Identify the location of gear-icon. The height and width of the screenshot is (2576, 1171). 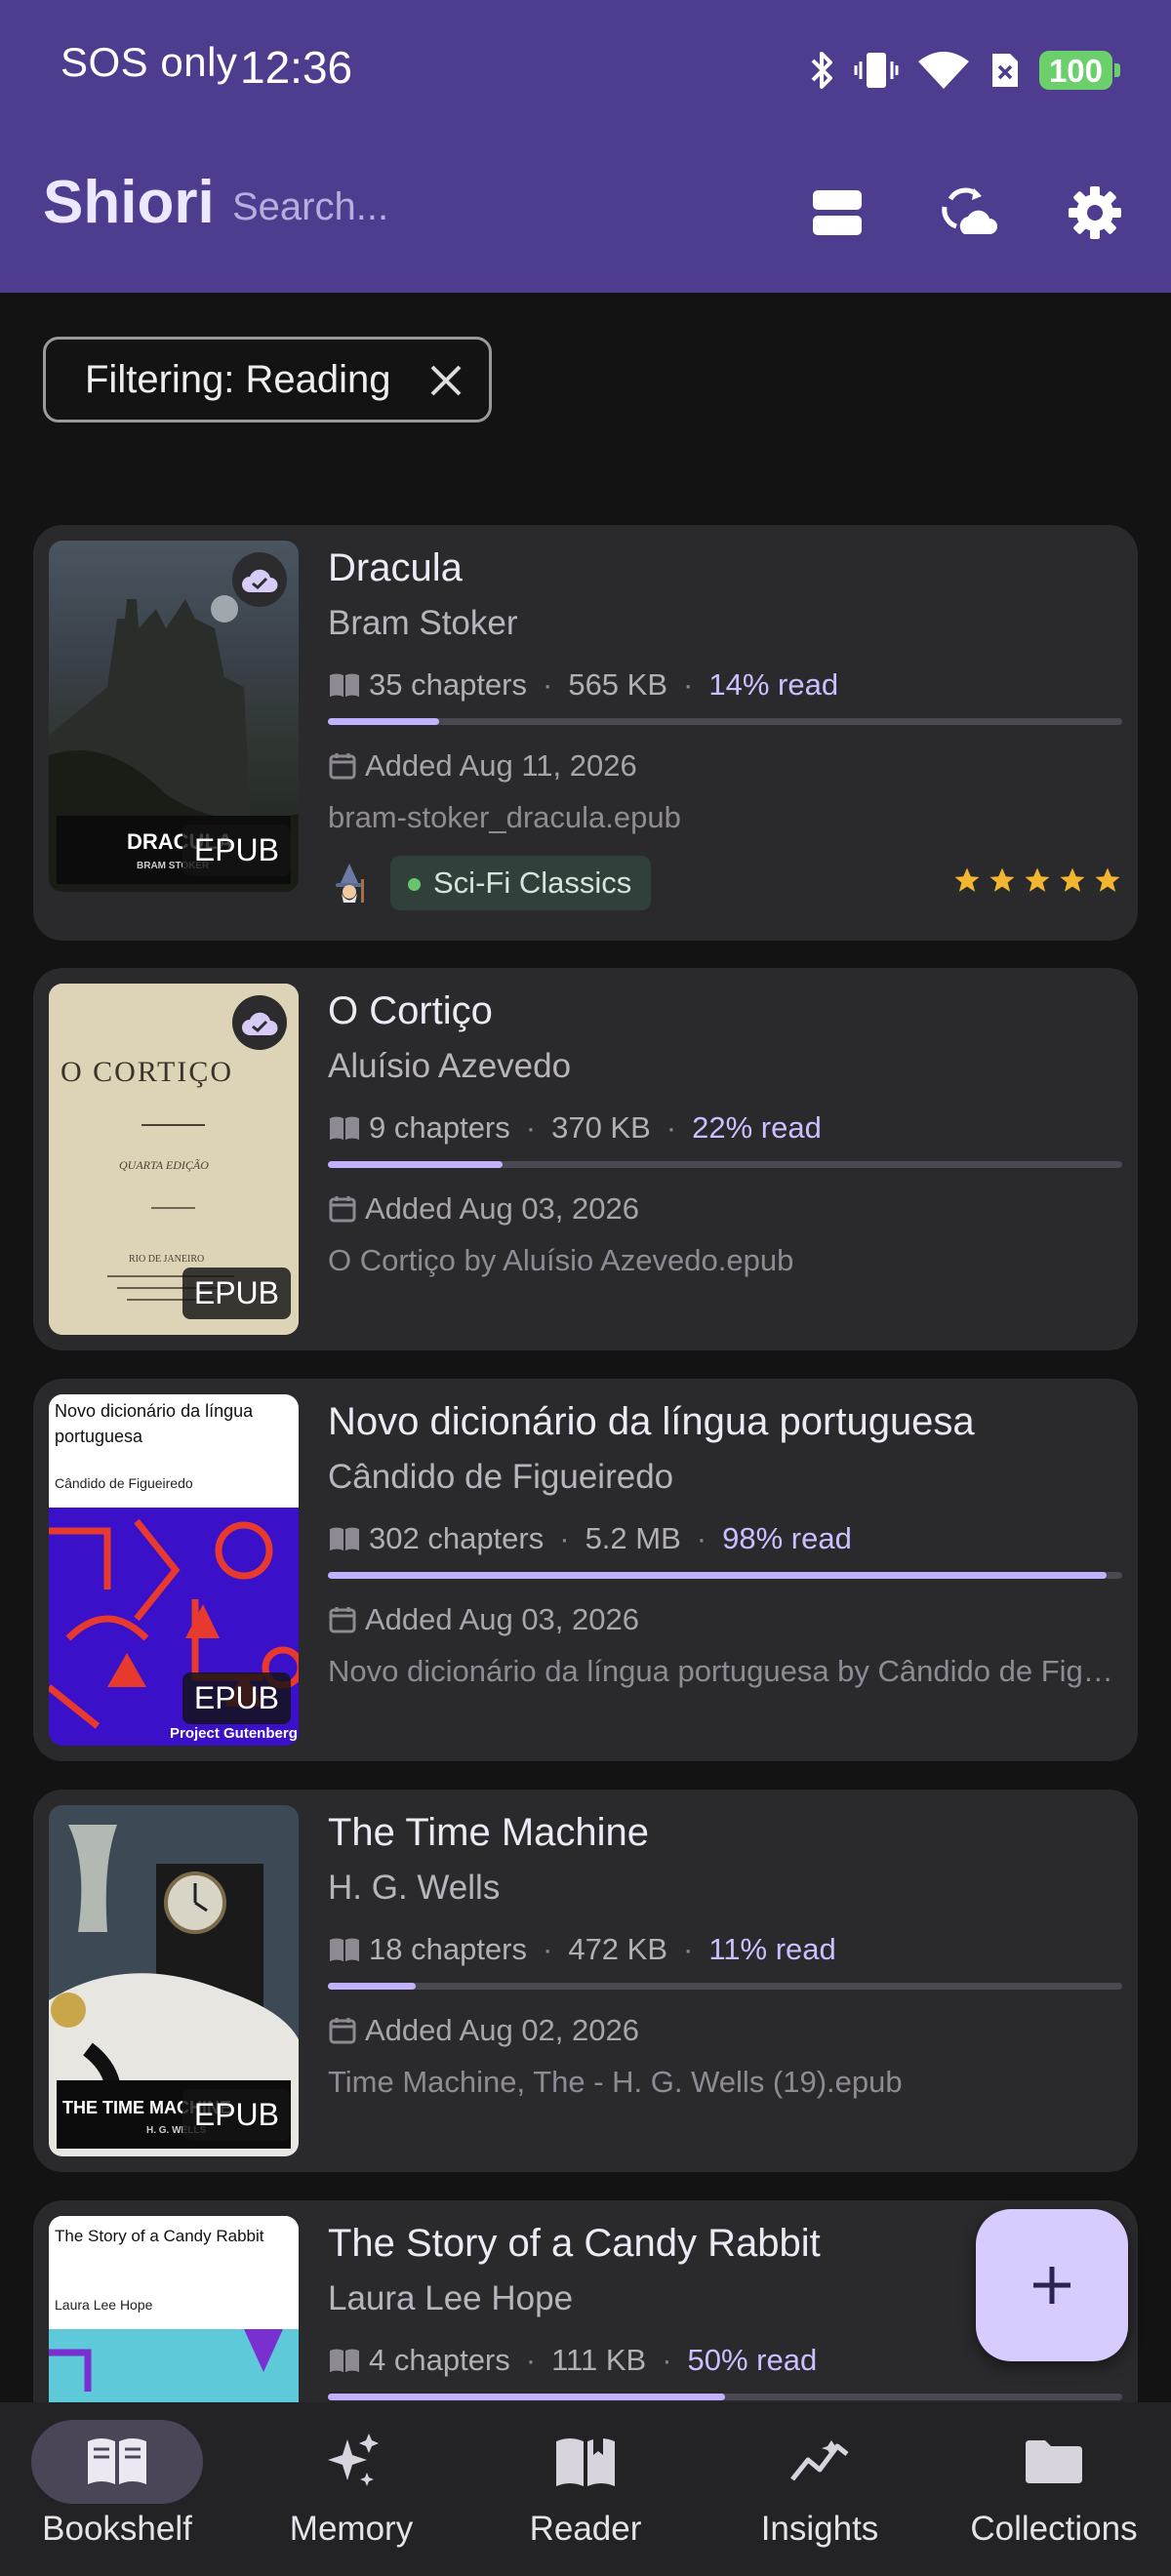
(1095, 212).